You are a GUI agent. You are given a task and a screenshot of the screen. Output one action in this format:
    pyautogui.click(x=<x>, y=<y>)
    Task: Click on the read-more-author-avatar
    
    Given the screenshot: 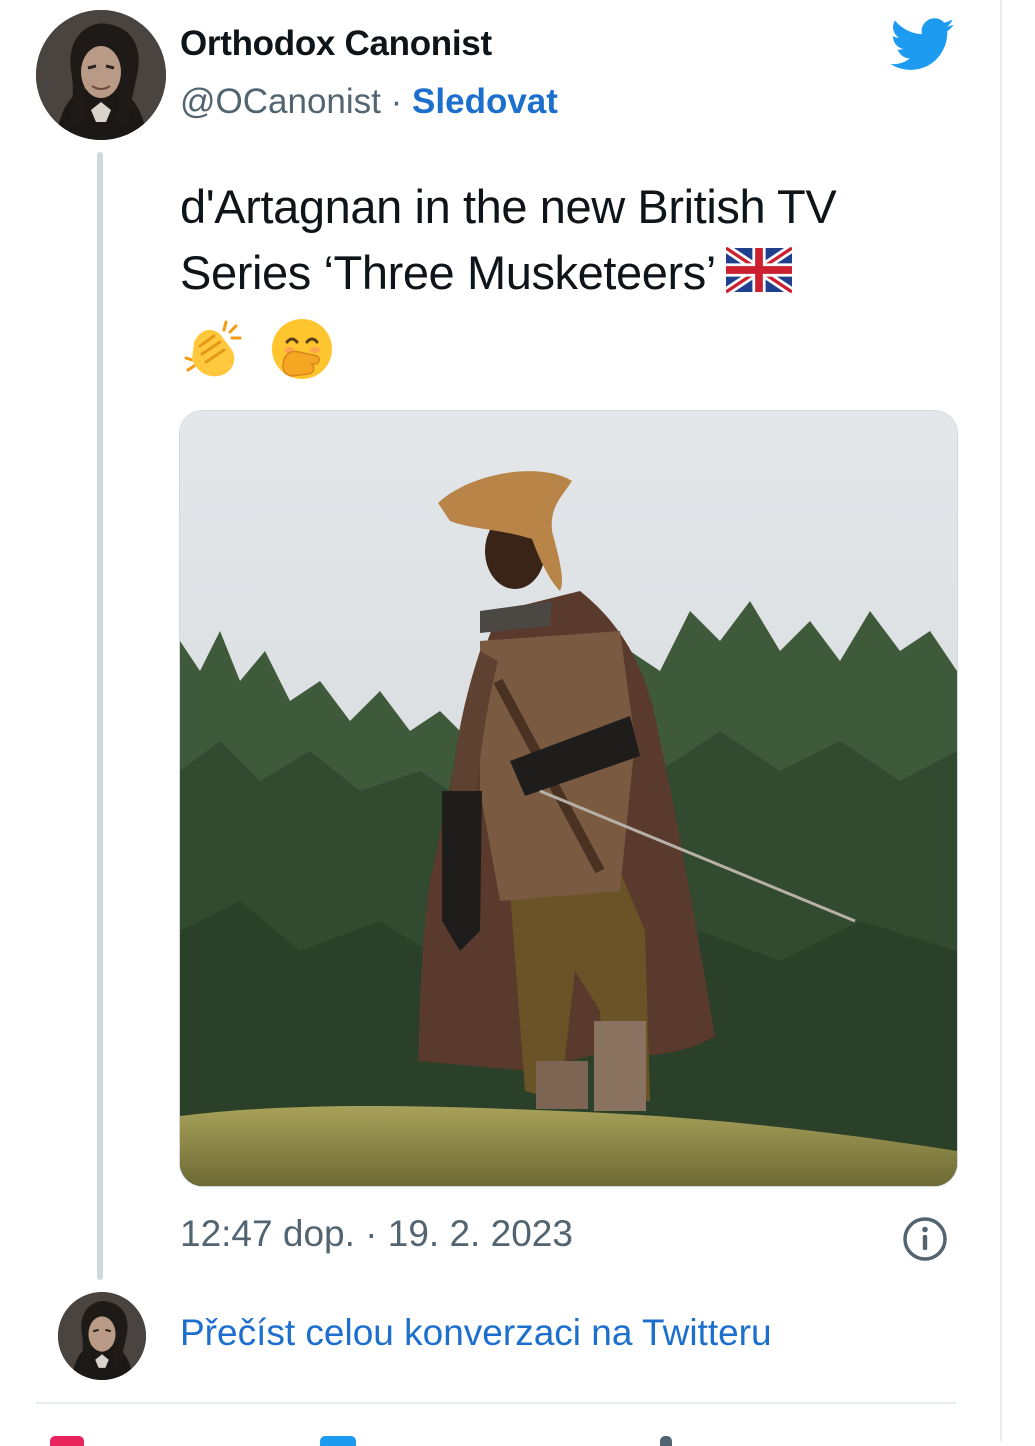 What is the action you would take?
    pyautogui.click(x=102, y=1336)
    